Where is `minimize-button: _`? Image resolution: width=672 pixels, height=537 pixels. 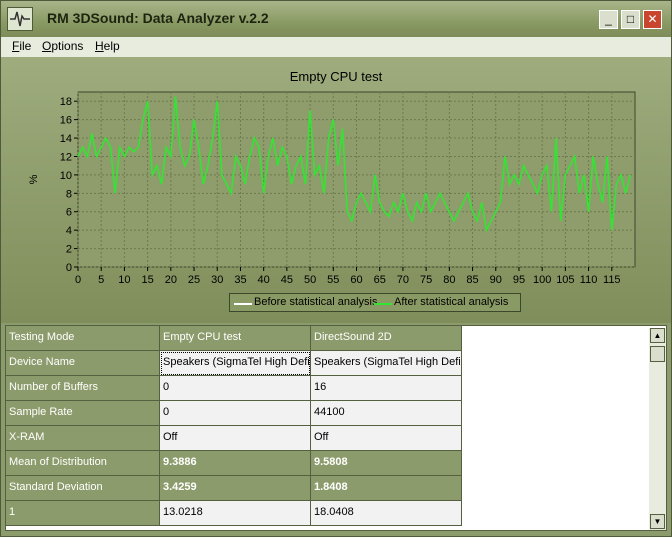 minimize-button: _ is located at coordinates (608, 19).